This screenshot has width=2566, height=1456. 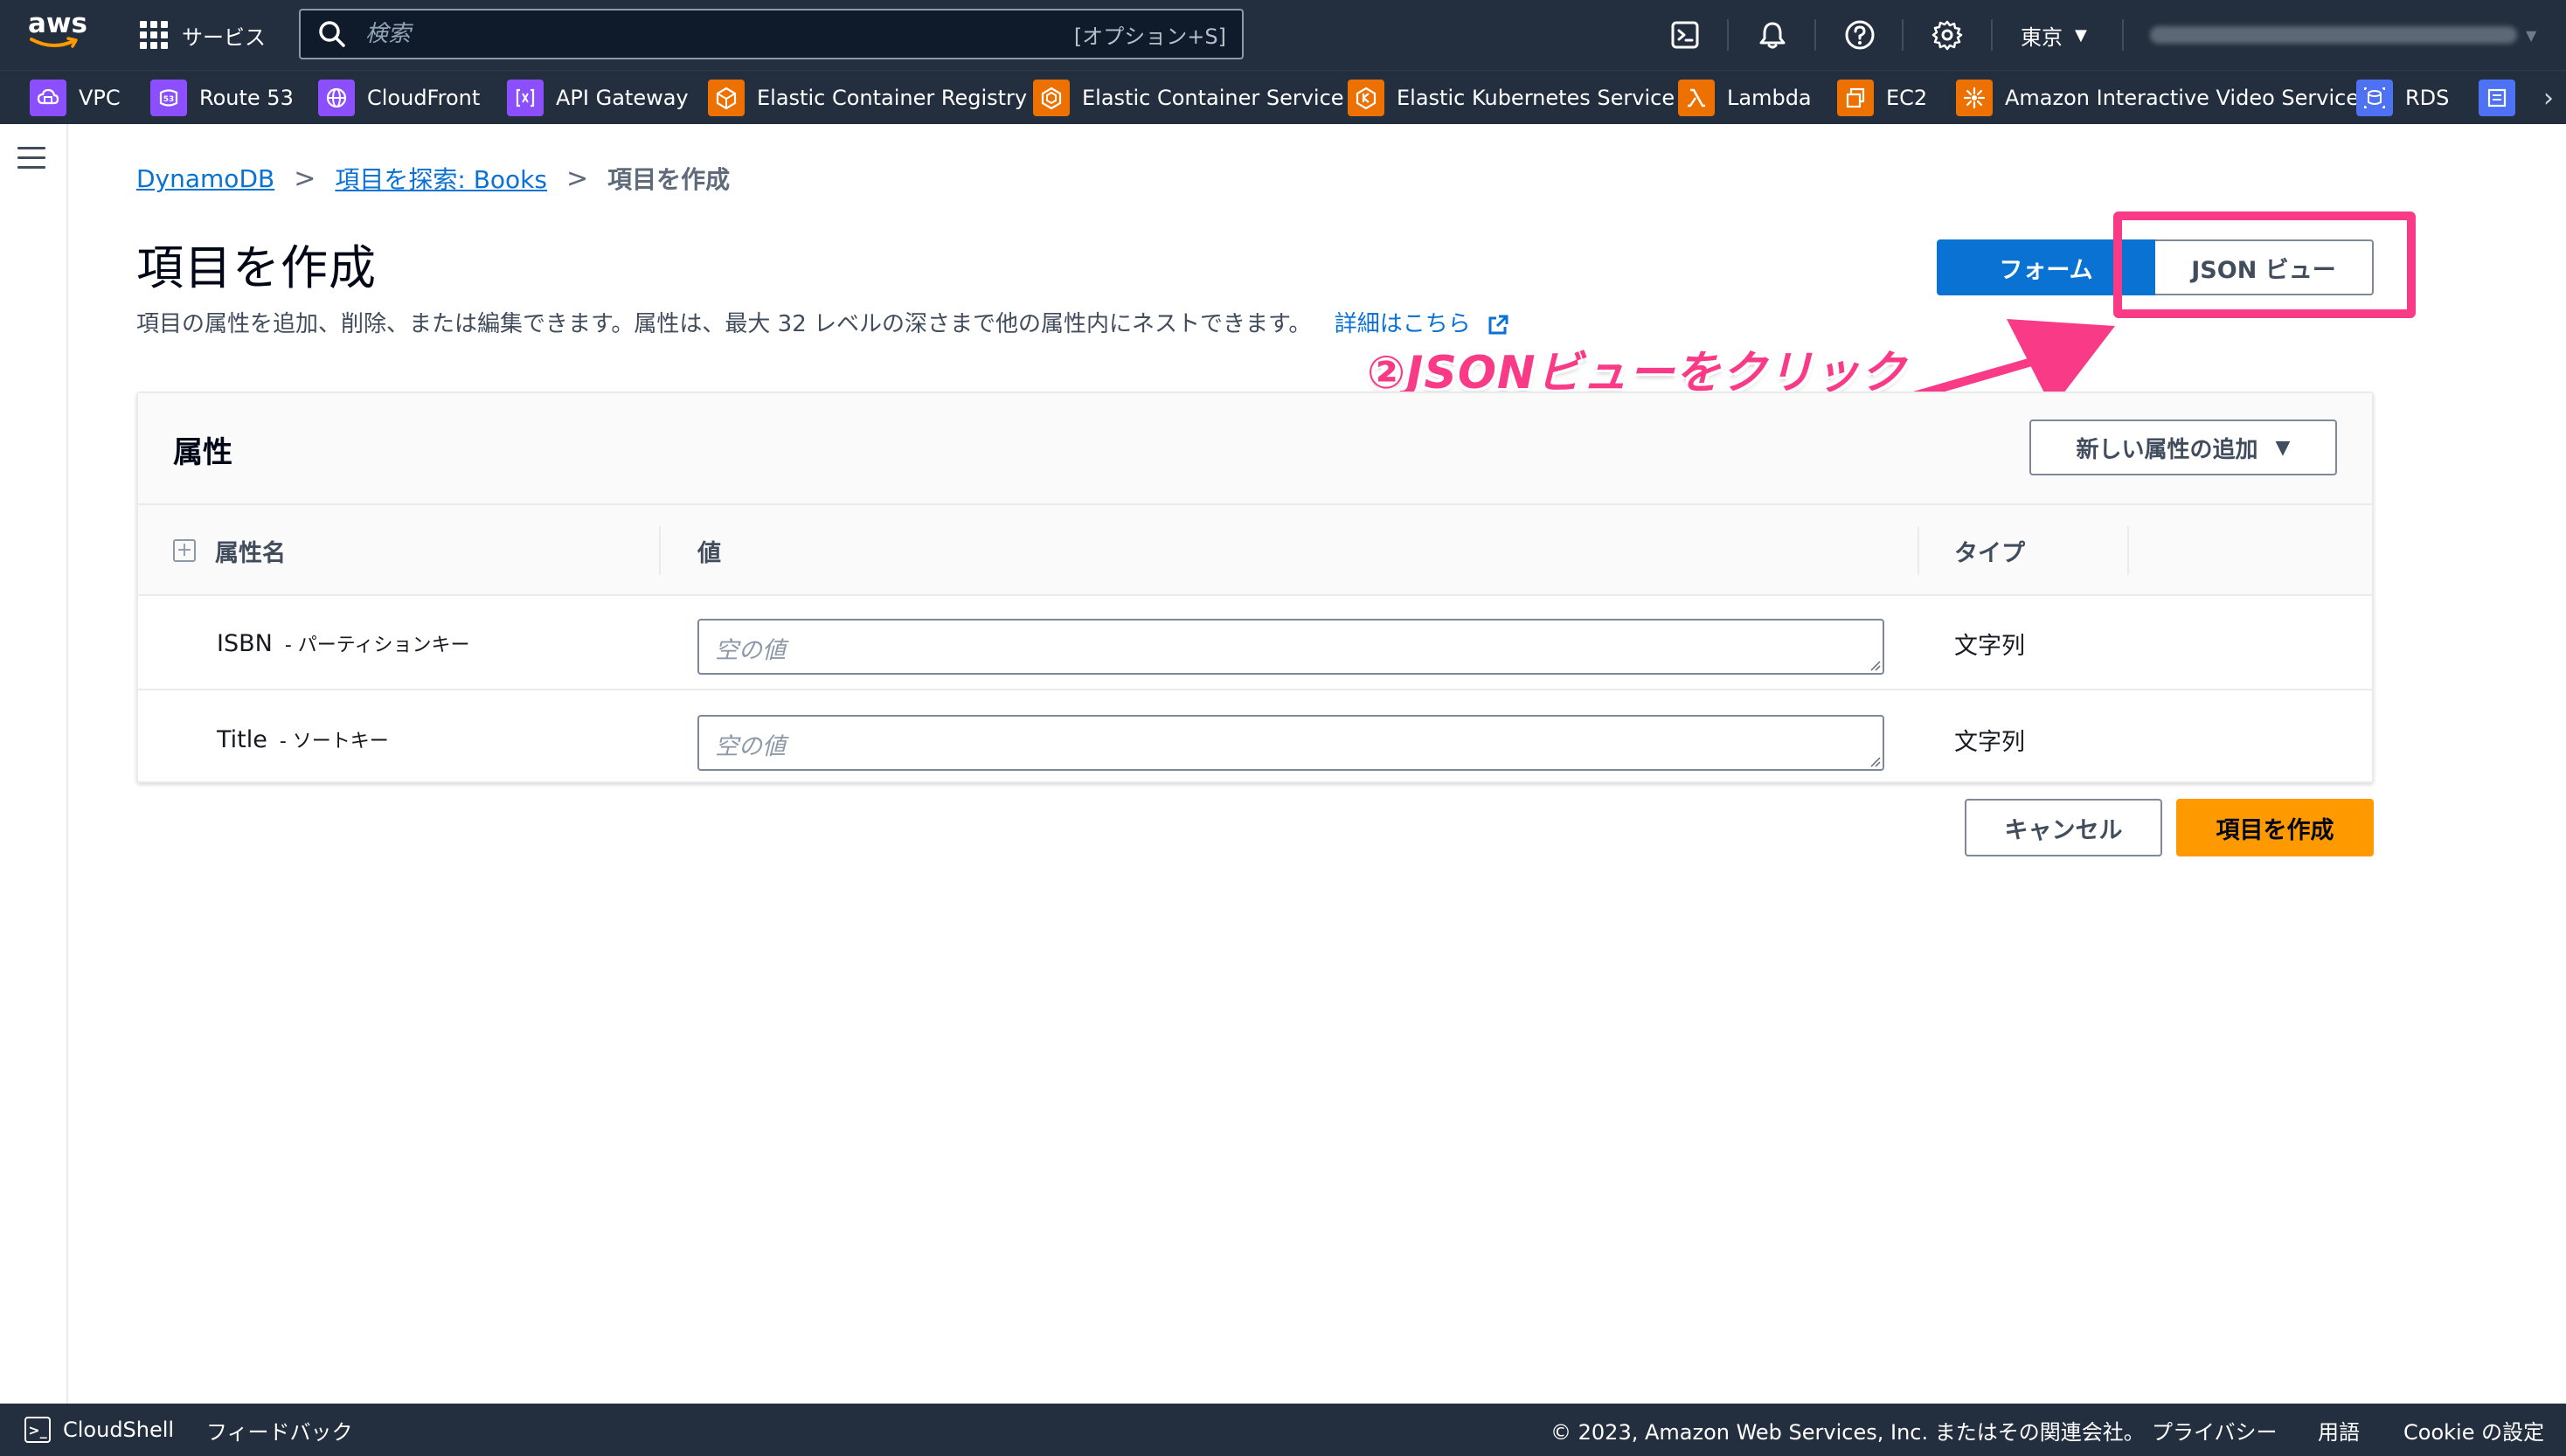 I want to click on lambda-icon, so click(x=1697, y=98).